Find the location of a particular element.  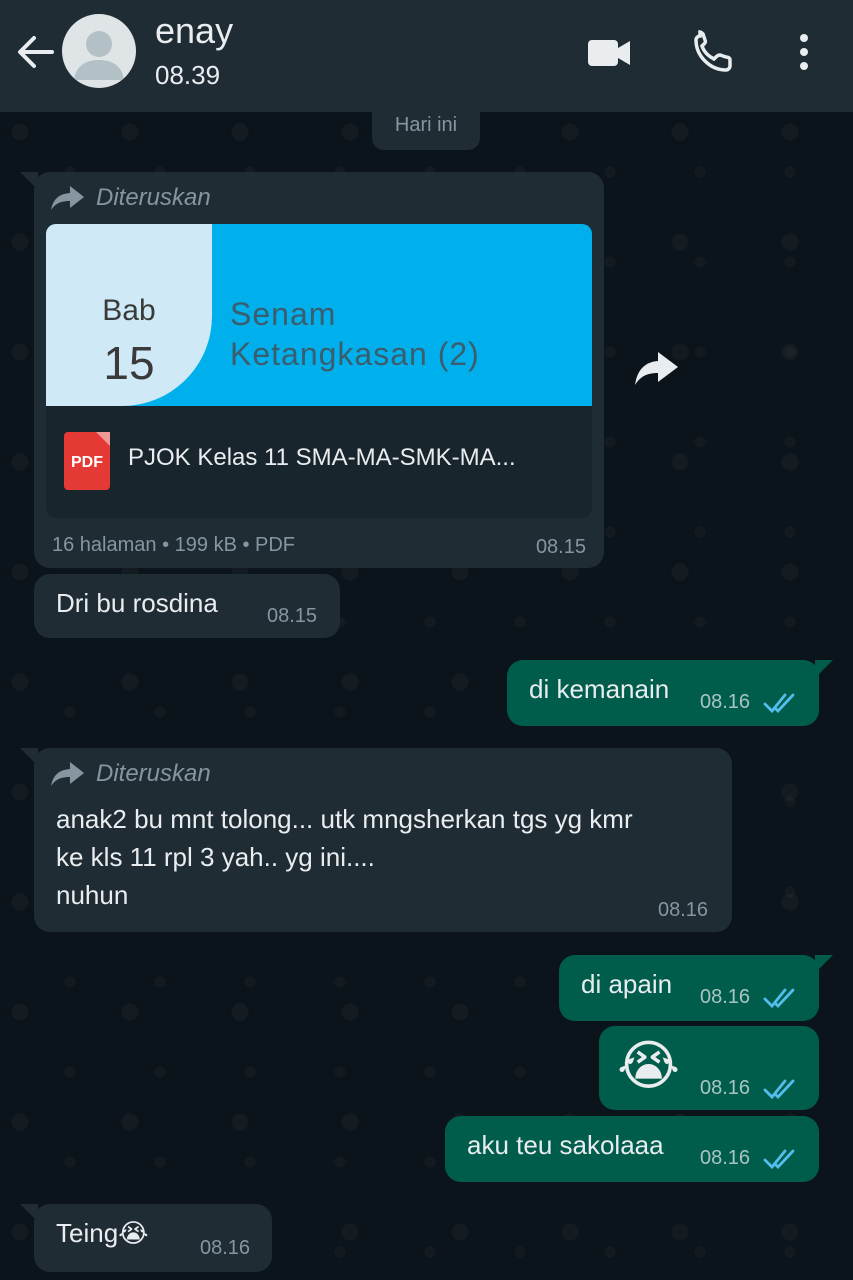

contact-name: enay is located at coordinates (194, 31).